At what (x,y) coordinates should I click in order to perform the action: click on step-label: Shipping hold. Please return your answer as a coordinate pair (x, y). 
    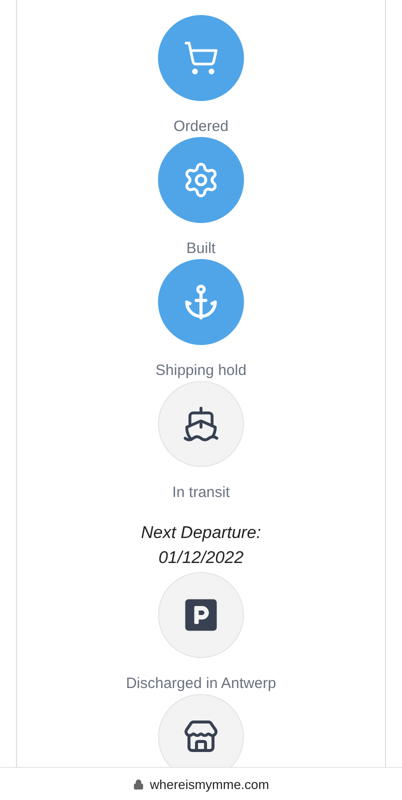
    Looking at the image, I should click on (201, 371).